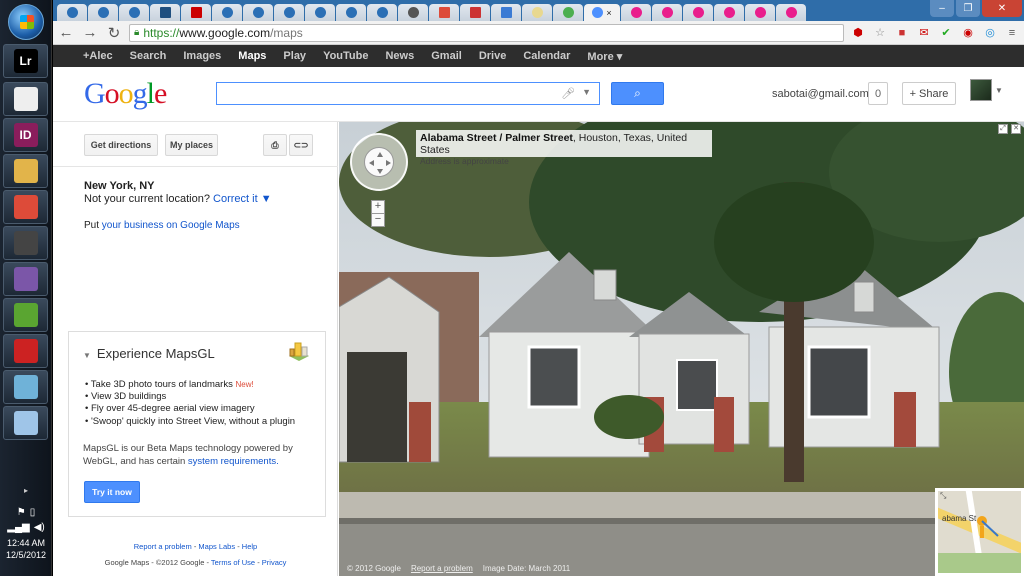 Image resolution: width=1024 pixels, height=576 pixels. Describe the element at coordinates (98, 56) in the screenshot. I see `gbar-item-alec: +Alec` at that location.